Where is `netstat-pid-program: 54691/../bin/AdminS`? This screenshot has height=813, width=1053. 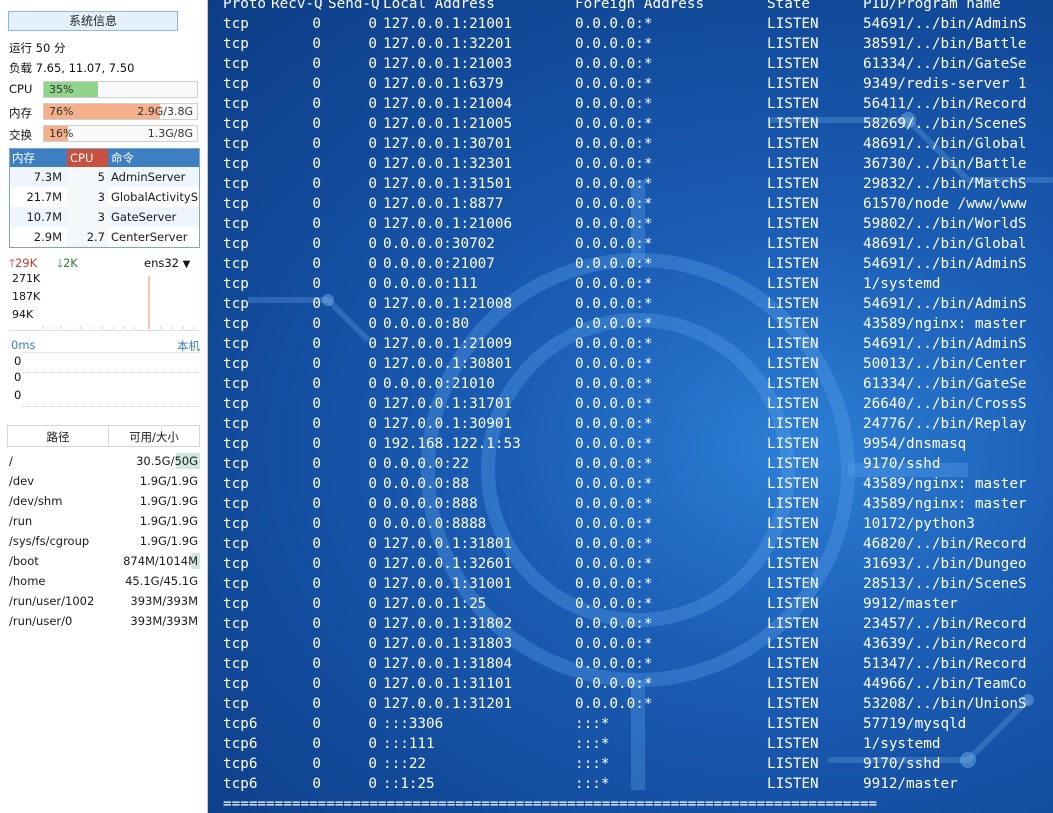
netstat-pid-program: 54691/../bin/AdminS is located at coordinates (945, 24).